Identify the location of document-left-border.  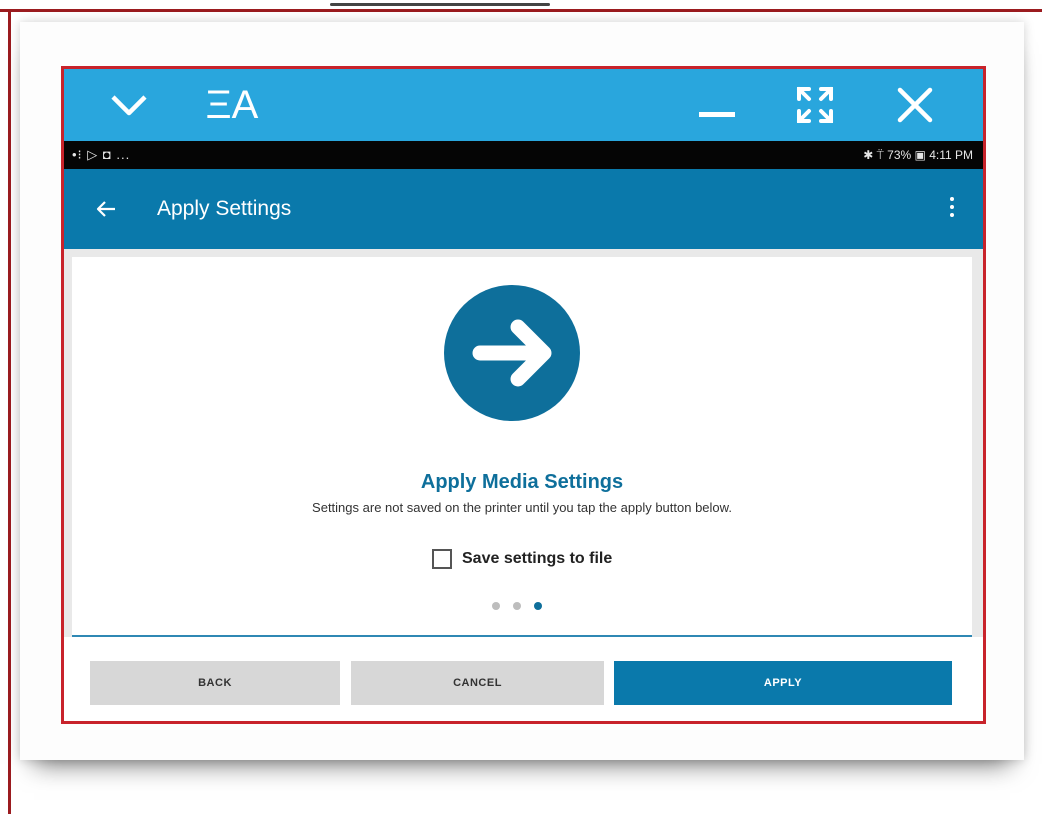
(9, 411).